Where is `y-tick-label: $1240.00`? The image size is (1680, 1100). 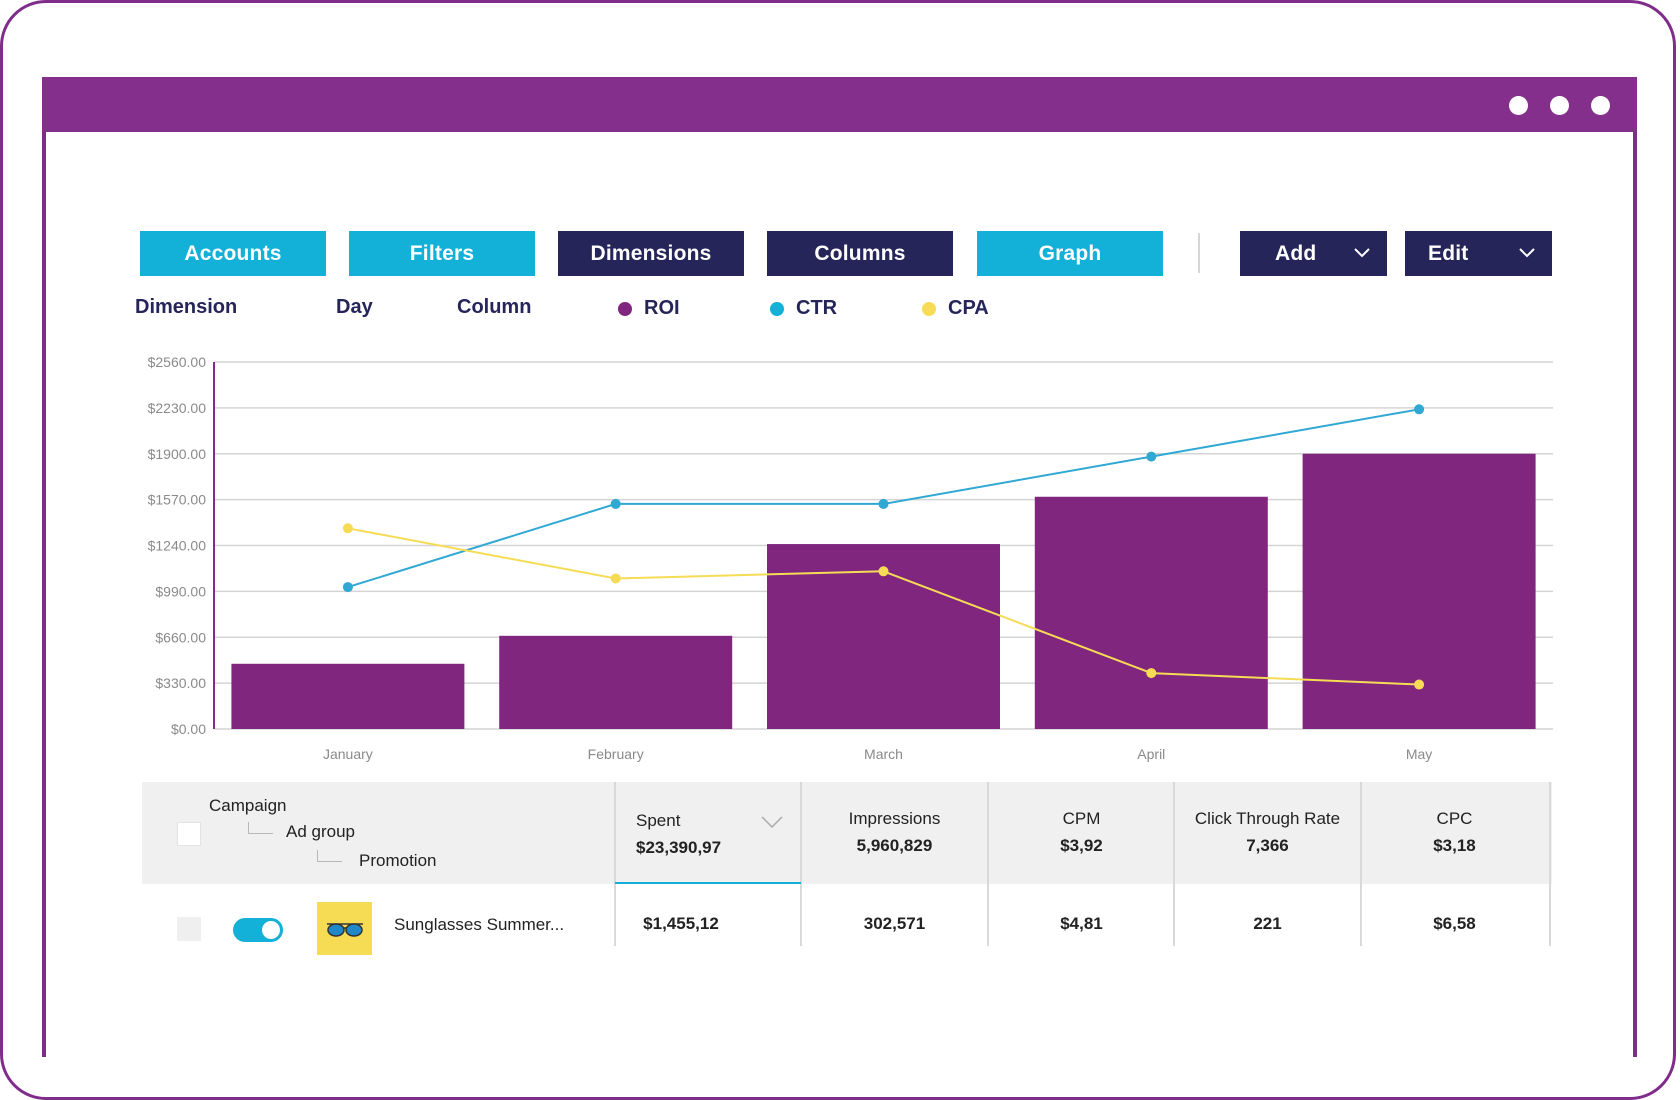 y-tick-label: $1240.00 is located at coordinates (177, 546).